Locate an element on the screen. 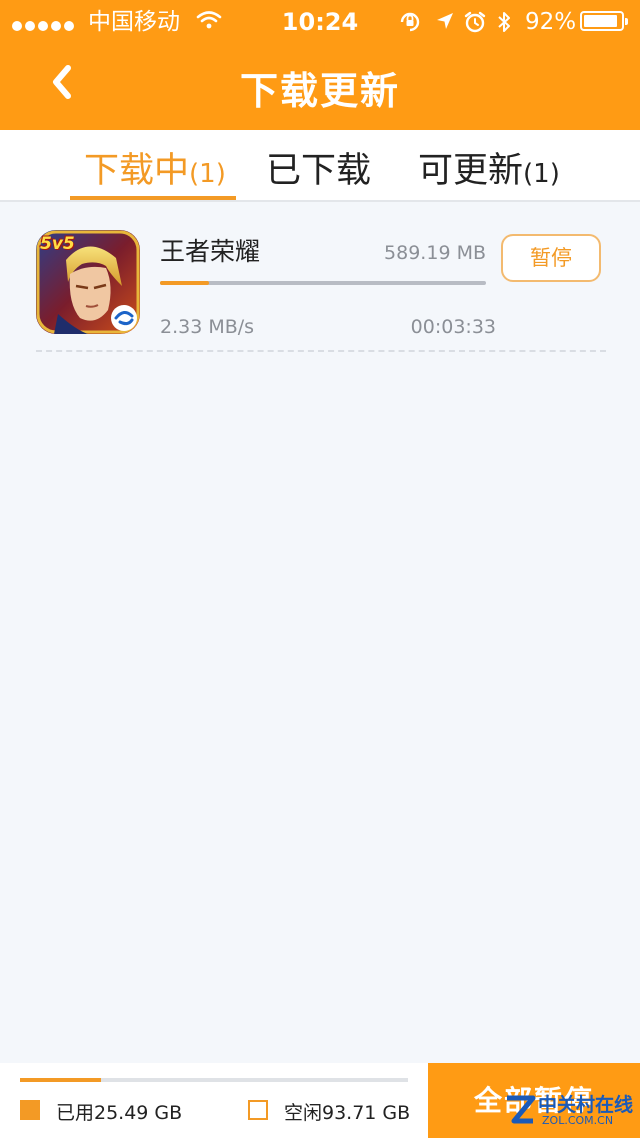 This screenshot has height=1138, width=640. tab-downloading: 下载中(1) is located at coordinates (155, 167).